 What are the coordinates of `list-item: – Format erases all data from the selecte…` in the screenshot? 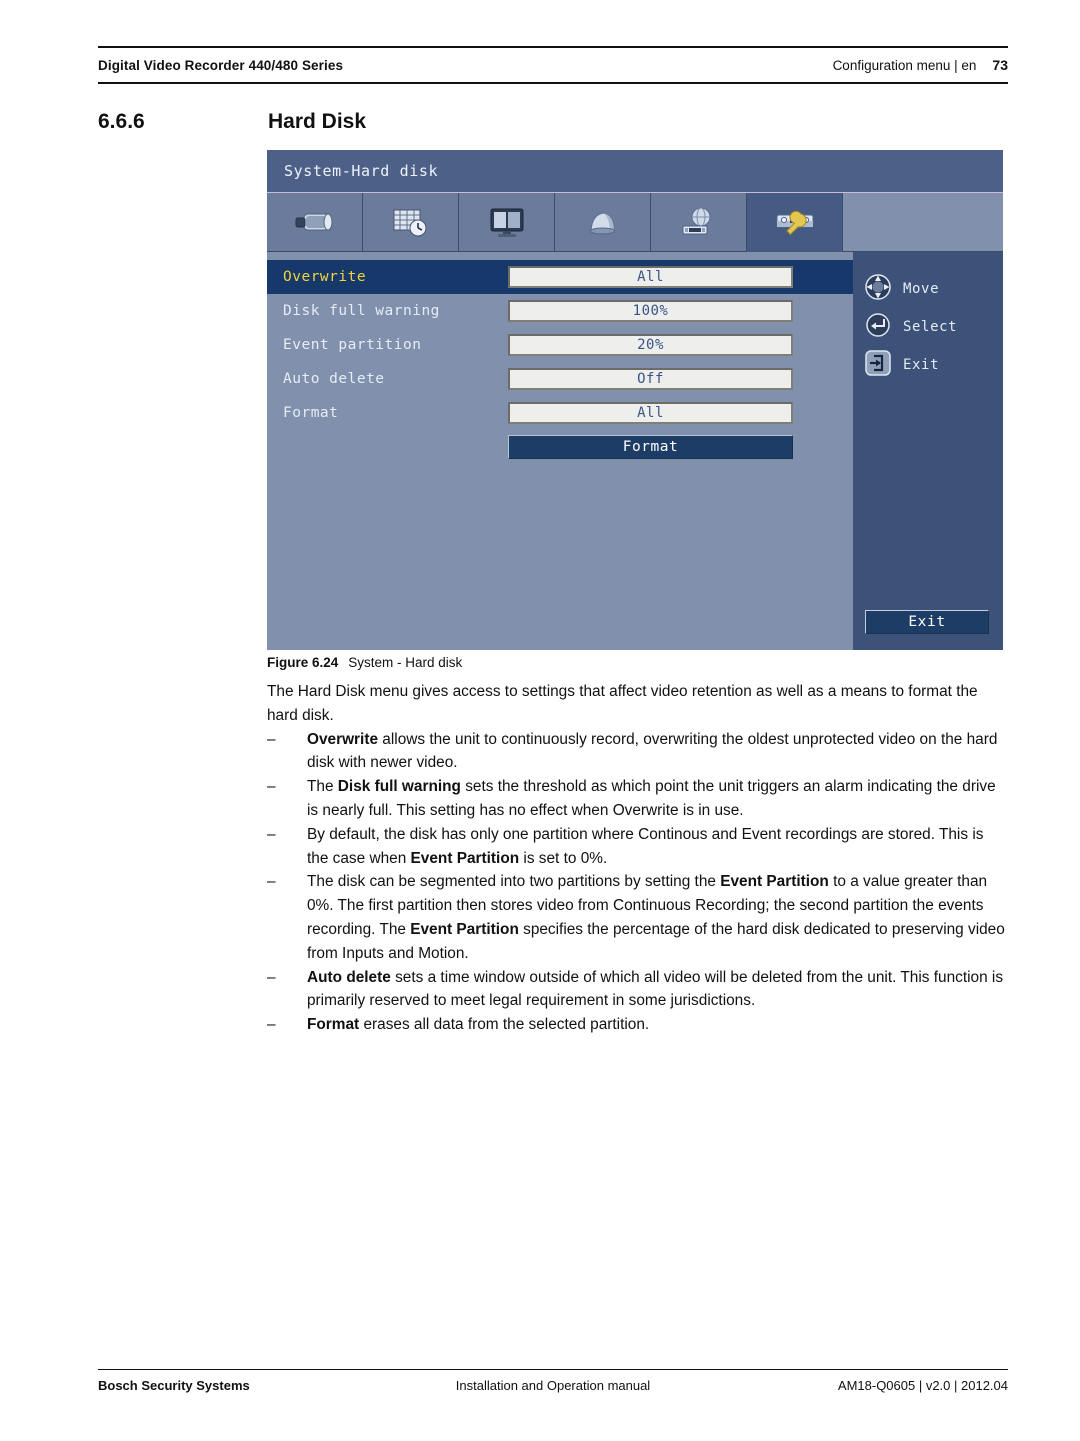 It's located at (637, 1025).